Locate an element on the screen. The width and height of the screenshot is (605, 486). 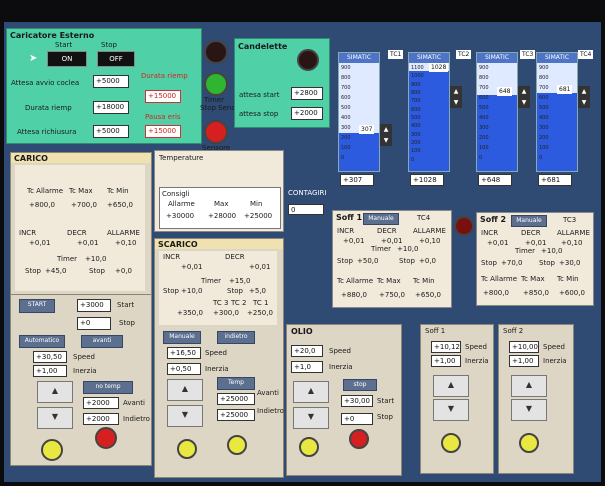
tank-scale-label: 200 is located at coordinates (346, 138).